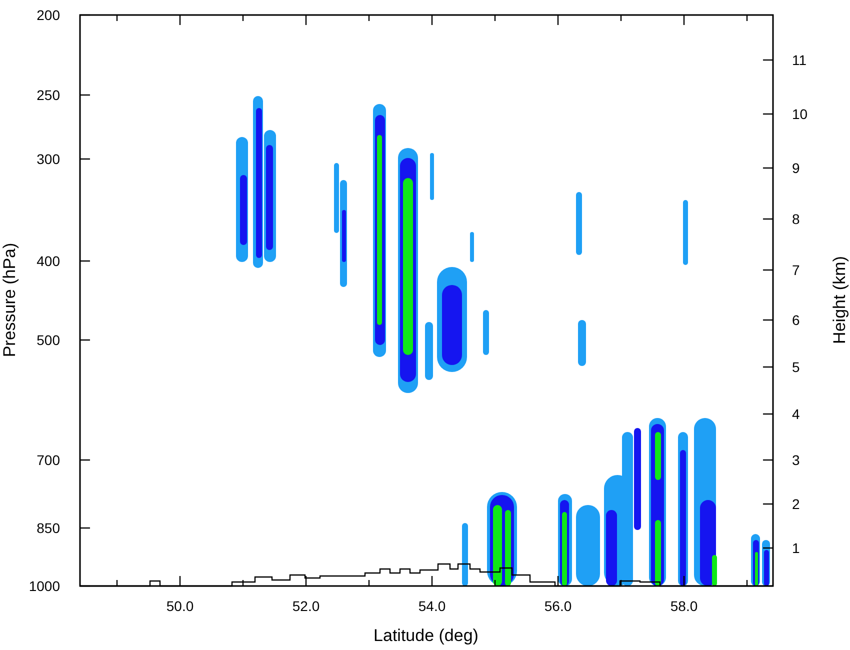 The height and width of the screenshot is (650, 850). Describe the element at coordinates (426, 635) in the screenshot. I see `axis-title: Latitude (deg)` at that location.